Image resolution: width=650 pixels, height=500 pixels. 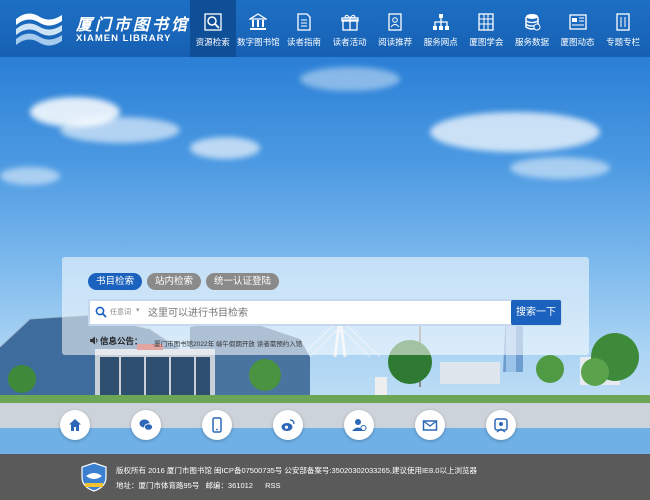 What do you see at coordinates (395, 42) in the screenshot?
I see `nav-label: 阅读推荐` at bounding box center [395, 42].